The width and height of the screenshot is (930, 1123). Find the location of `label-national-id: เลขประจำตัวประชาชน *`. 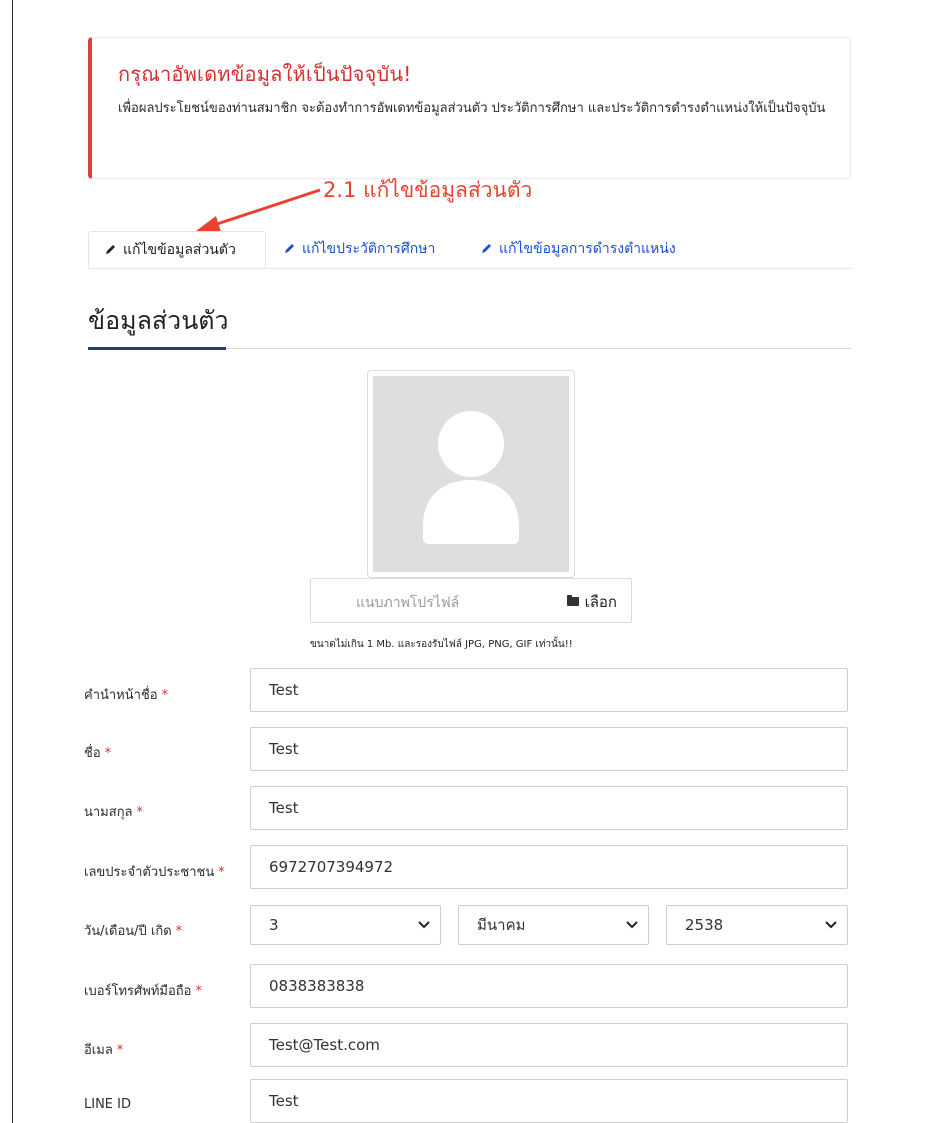

label-national-id: เลขประจำตัวประชาชน * is located at coordinates (154, 872).